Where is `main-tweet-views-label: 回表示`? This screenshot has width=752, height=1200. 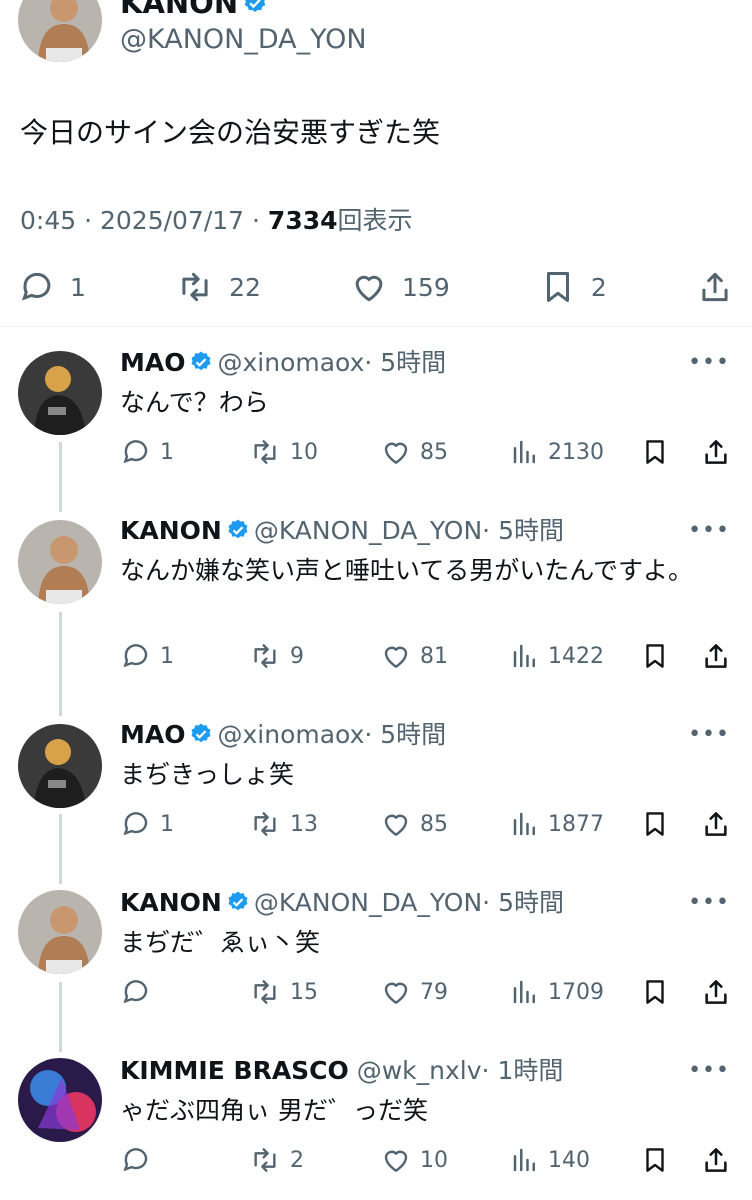
main-tweet-views-label: 回表示 is located at coordinates (375, 220).